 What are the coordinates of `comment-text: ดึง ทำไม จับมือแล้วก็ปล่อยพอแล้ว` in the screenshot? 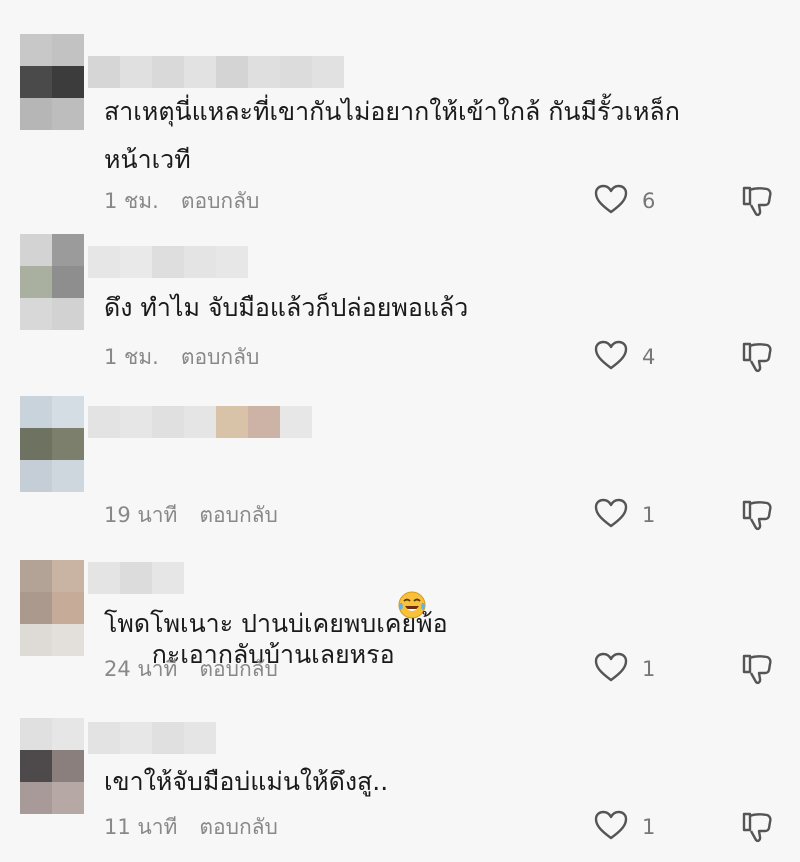 It's located at (286, 307).